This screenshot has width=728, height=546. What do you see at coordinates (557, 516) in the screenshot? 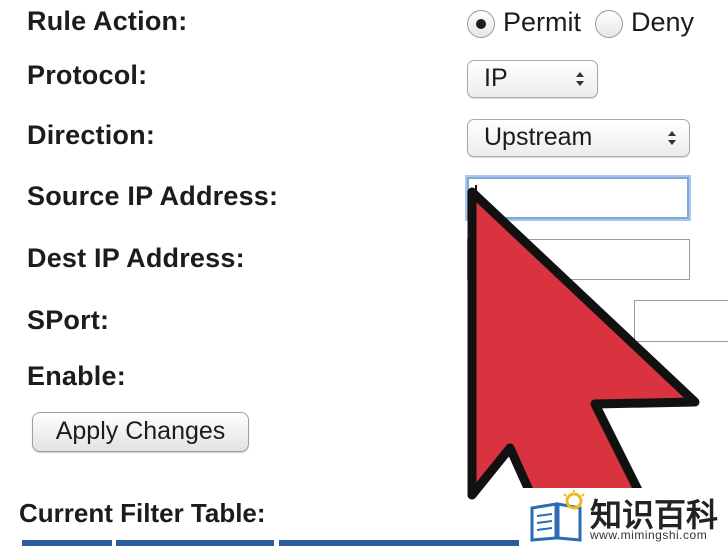
I see `book-lightbulb-icon` at bounding box center [557, 516].